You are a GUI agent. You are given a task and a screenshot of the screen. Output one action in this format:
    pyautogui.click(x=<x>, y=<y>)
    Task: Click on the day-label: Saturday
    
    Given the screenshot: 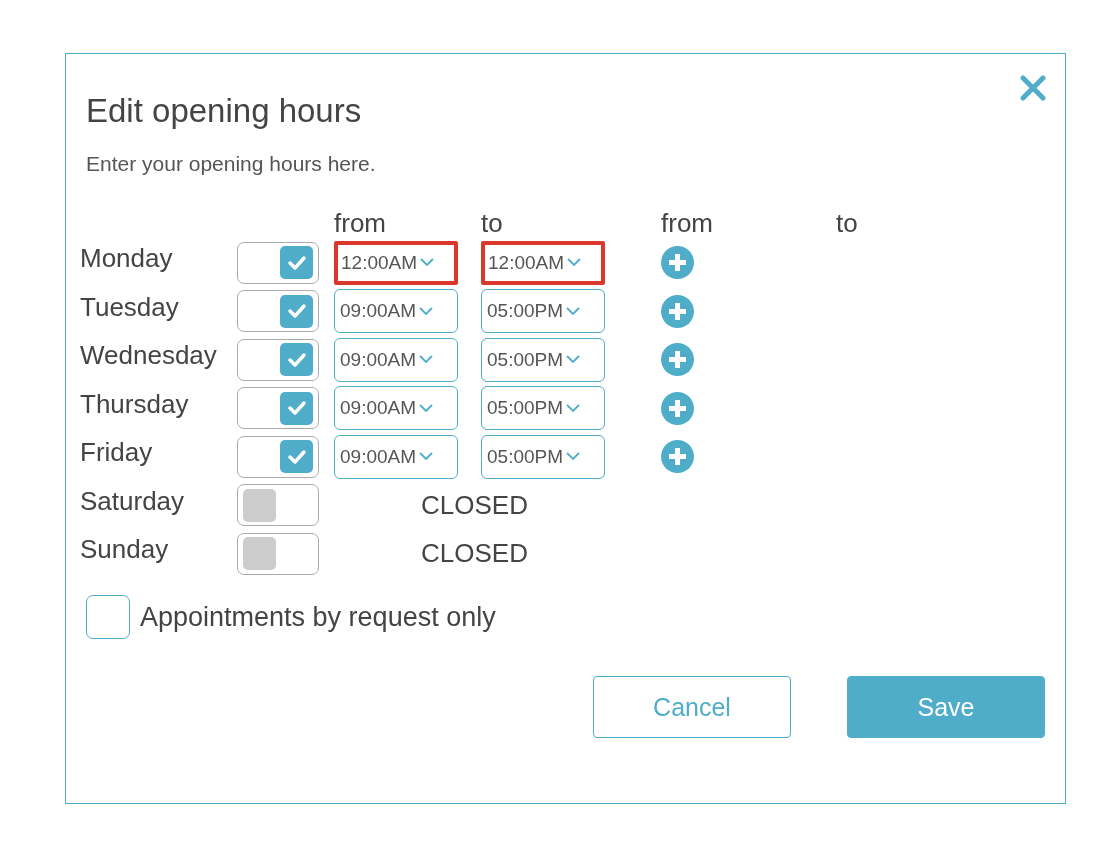 What is the action you would take?
    pyautogui.click(x=132, y=501)
    